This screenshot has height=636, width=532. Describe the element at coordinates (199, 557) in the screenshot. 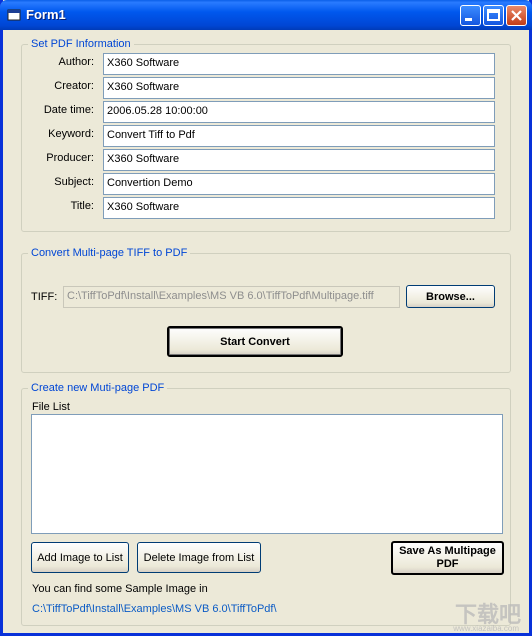

I see `delete-image-button: Delete Image from List` at that location.